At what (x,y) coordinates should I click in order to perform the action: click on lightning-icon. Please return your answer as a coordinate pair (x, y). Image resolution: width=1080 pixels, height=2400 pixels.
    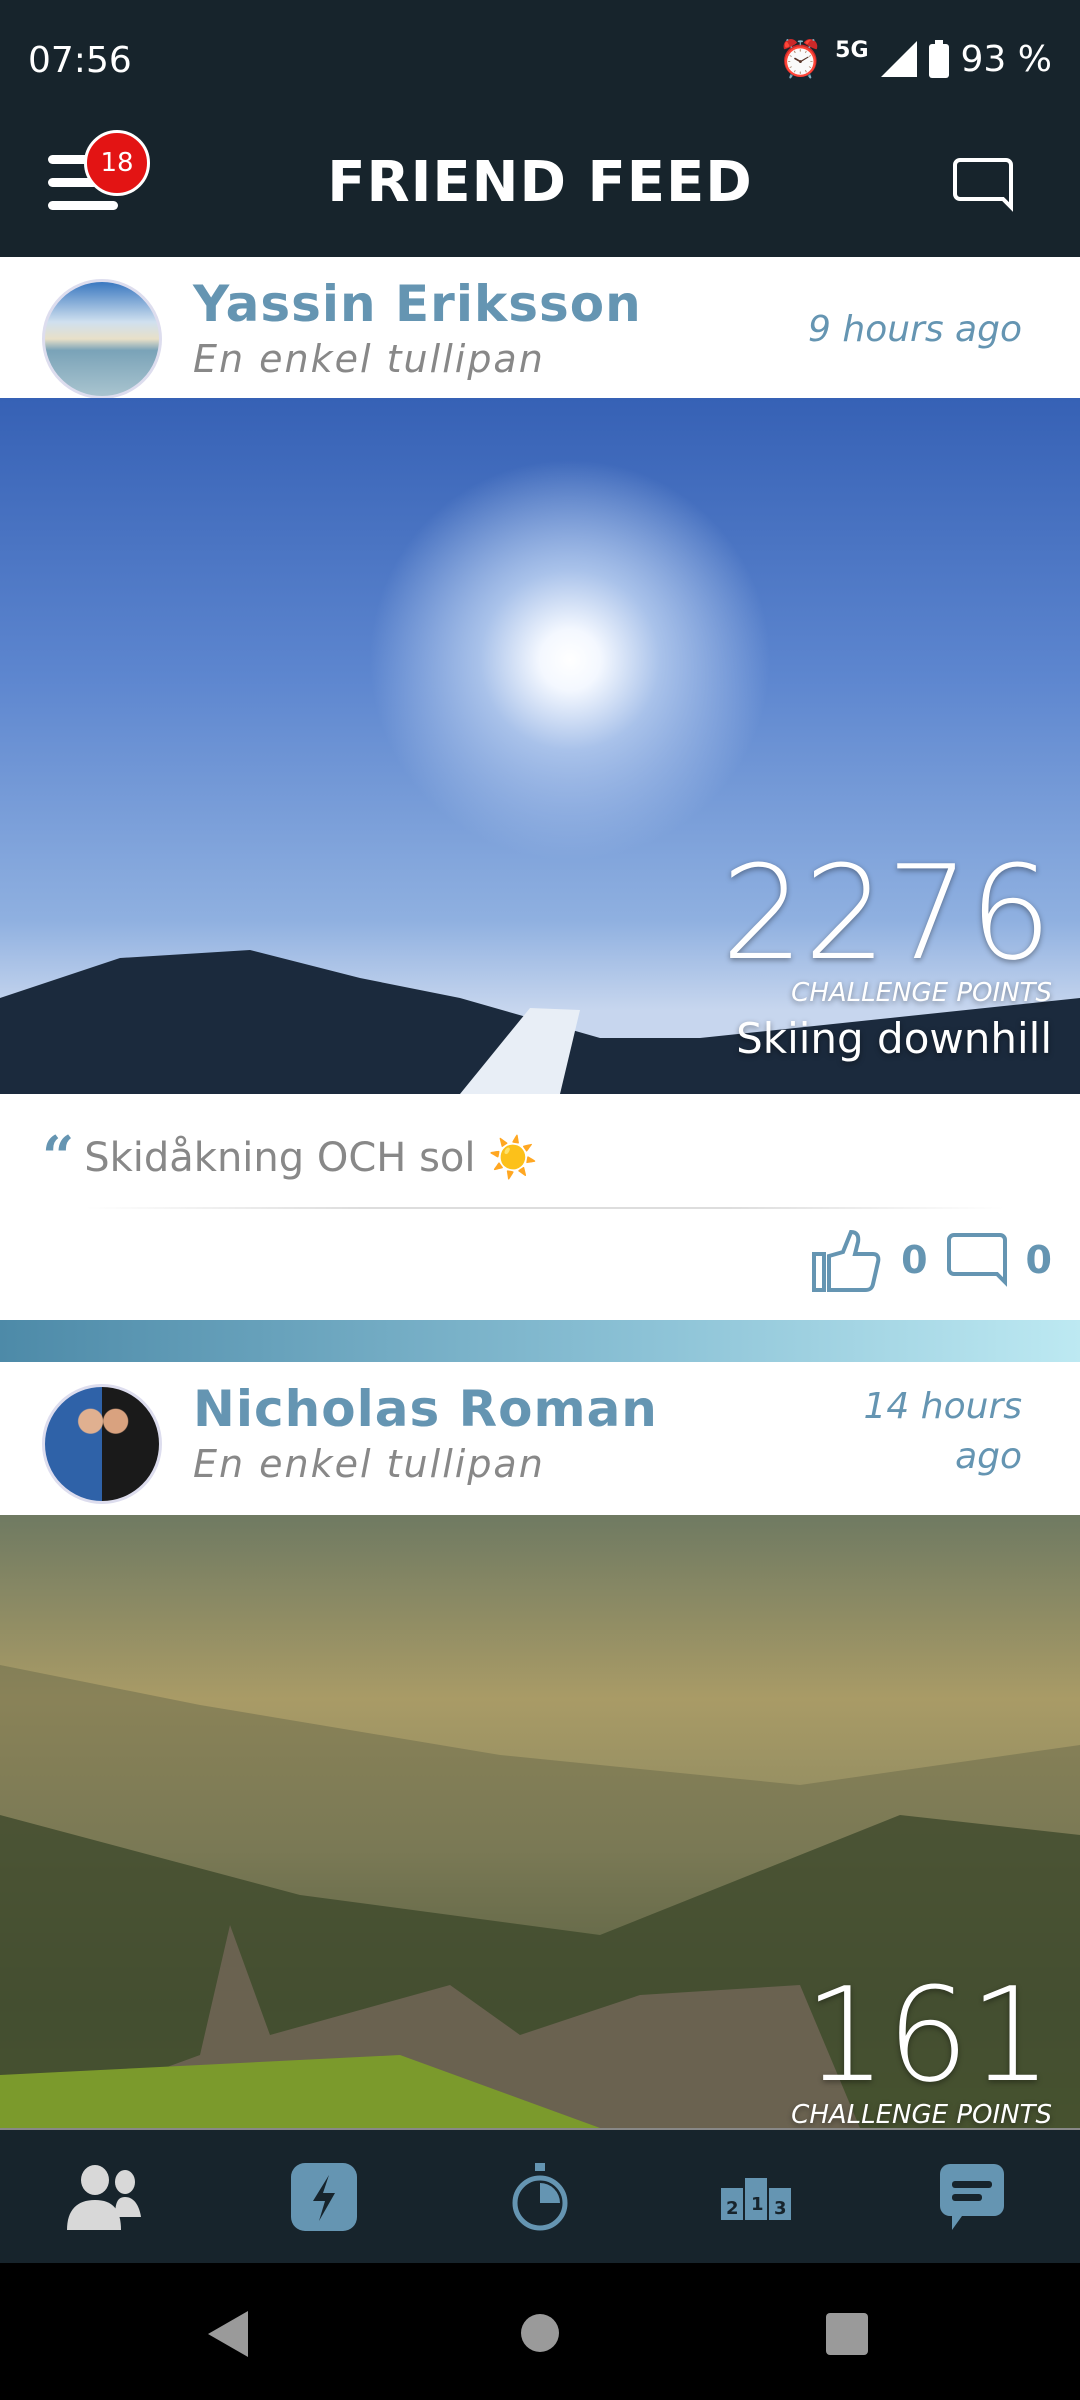
    Looking at the image, I should click on (324, 2196).